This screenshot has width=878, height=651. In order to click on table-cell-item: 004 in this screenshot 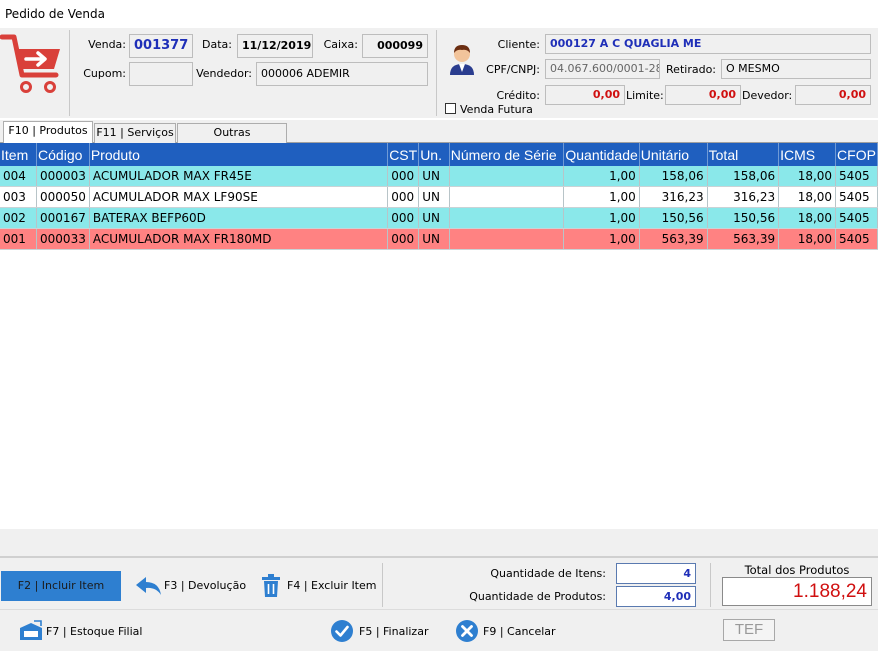, I will do `click(19, 176)`.